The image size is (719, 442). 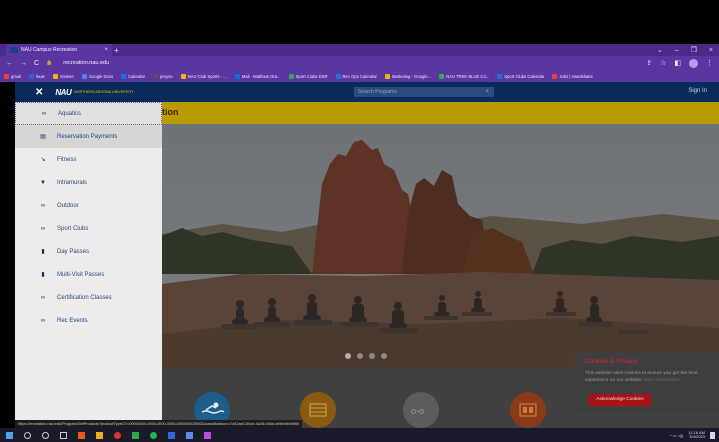 I want to click on bookmark-item: proyso, so click(x=163, y=76).